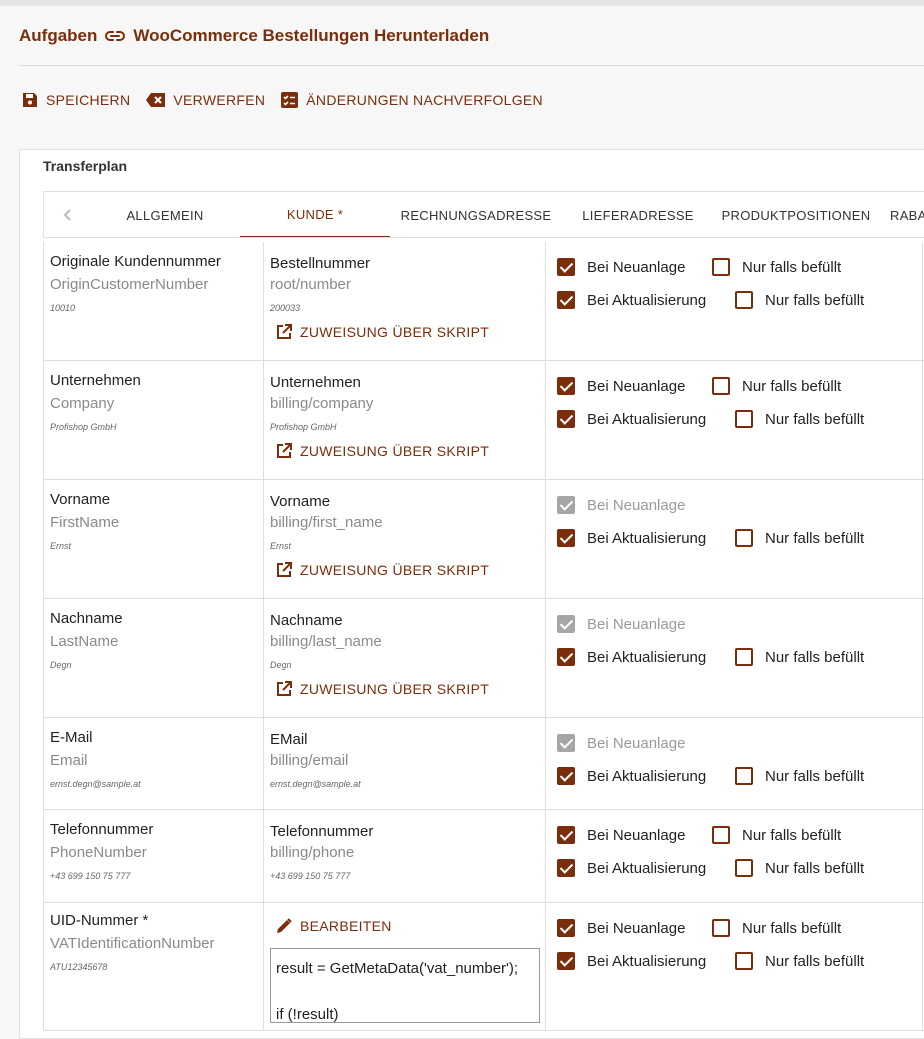 This screenshot has height=1039, width=924. I want to click on source-label: Unternehmen, so click(315, 382).